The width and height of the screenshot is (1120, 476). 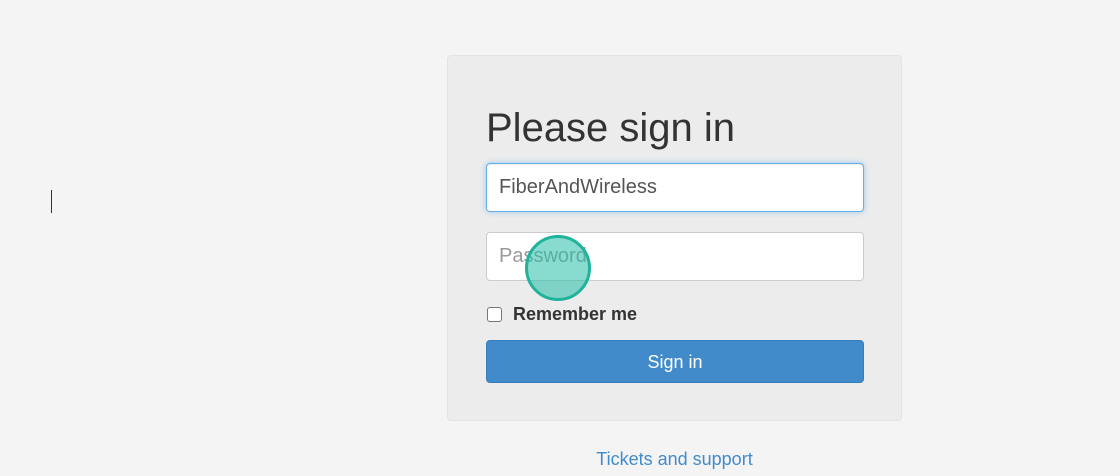 I want to click on page-title: Please sign in, so click(x=611, y=128).